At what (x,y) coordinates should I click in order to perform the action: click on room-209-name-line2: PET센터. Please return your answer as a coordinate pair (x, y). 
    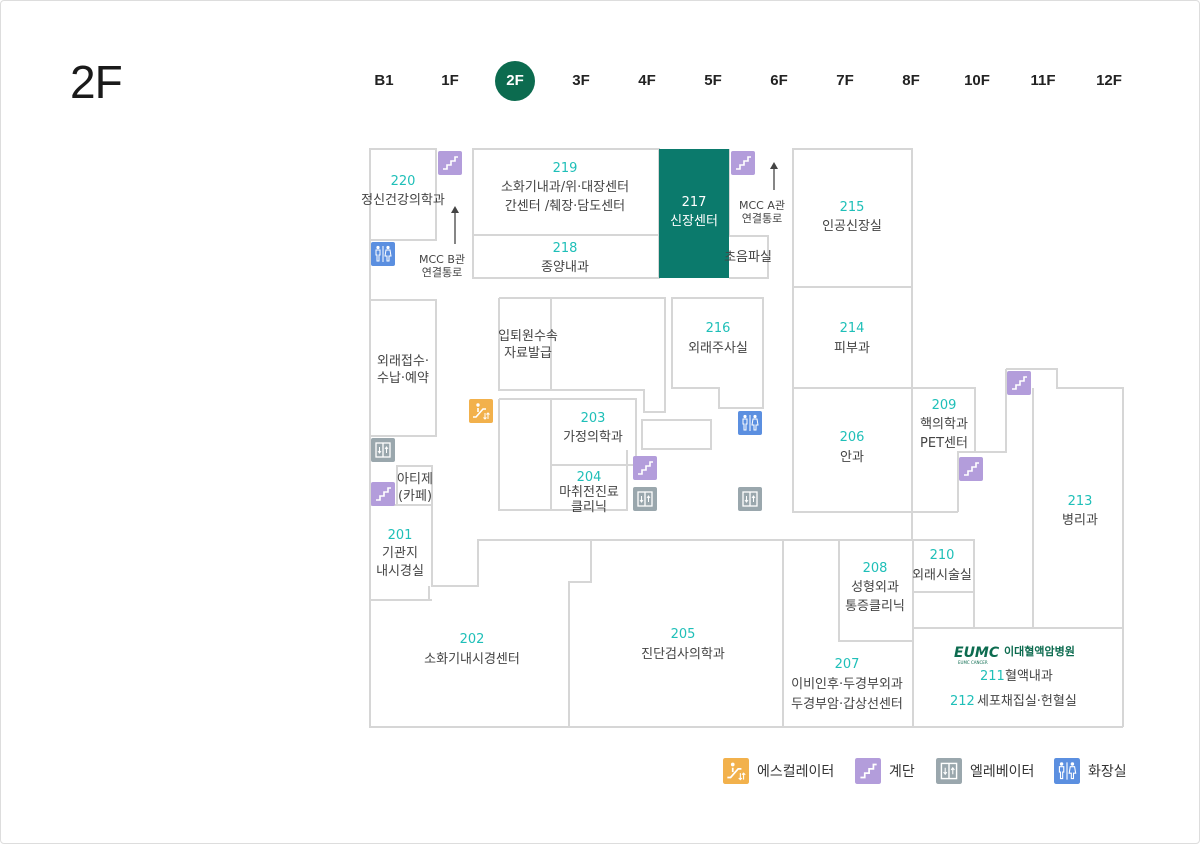
    Looking at the image, I should click on (944, 443).